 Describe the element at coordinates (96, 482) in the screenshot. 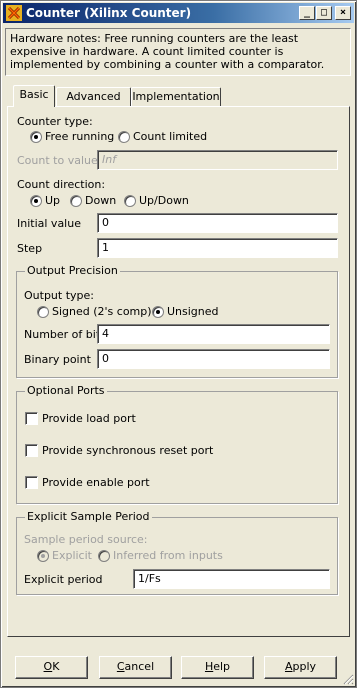

I see `enable-port-label: Provide enable port` at that location.